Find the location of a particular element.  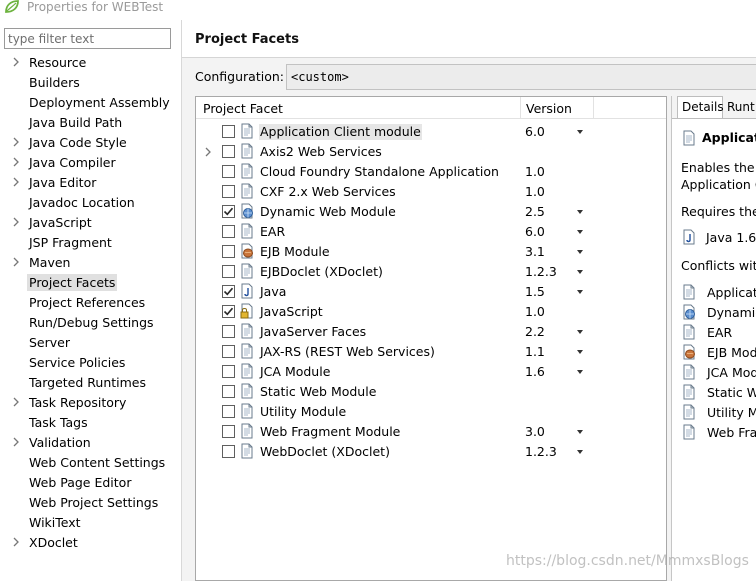

sidebar-item: Java Code Style is located at coordinates (91, 142).